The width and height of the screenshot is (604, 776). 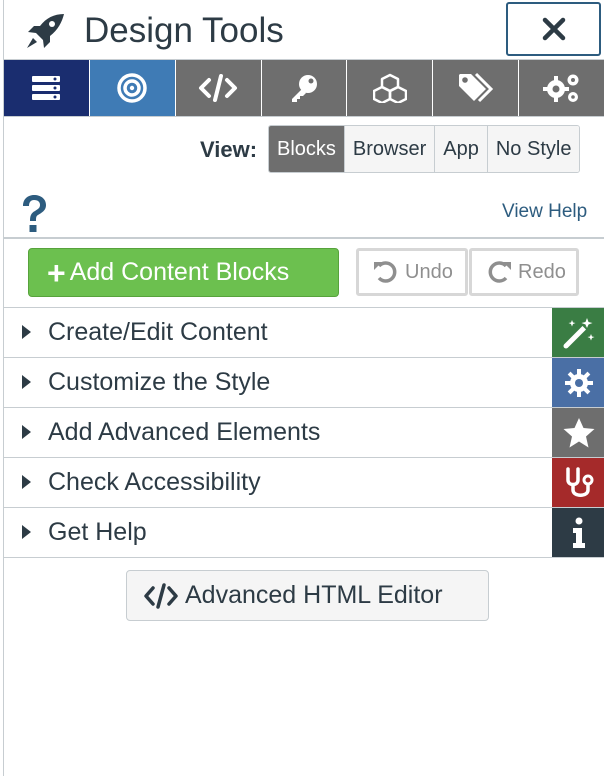 I want to click on tags-icon, so click(x=475, y=87).